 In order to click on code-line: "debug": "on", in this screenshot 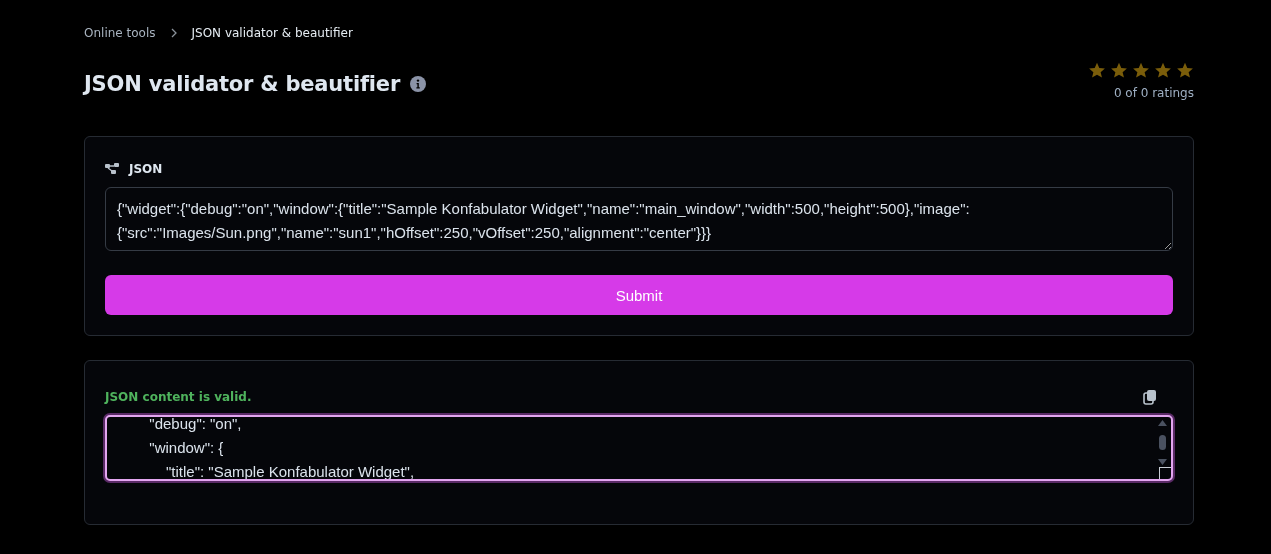, I will do `click(195, 425)`.